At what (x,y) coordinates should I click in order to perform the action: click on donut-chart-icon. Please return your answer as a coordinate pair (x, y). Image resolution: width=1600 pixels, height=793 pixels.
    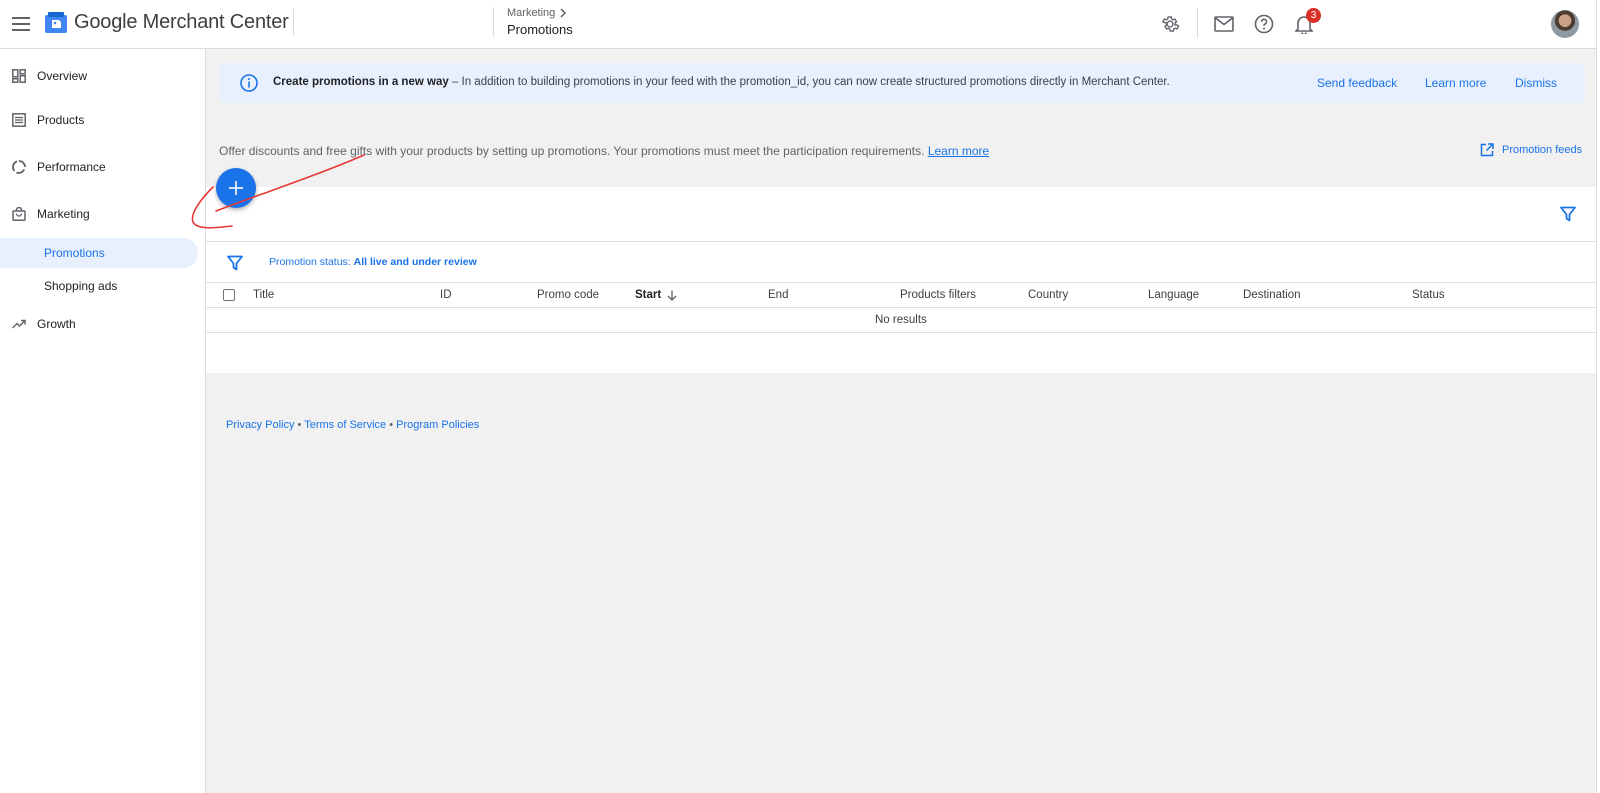
    Looking at the image, I should click on (19, 167).